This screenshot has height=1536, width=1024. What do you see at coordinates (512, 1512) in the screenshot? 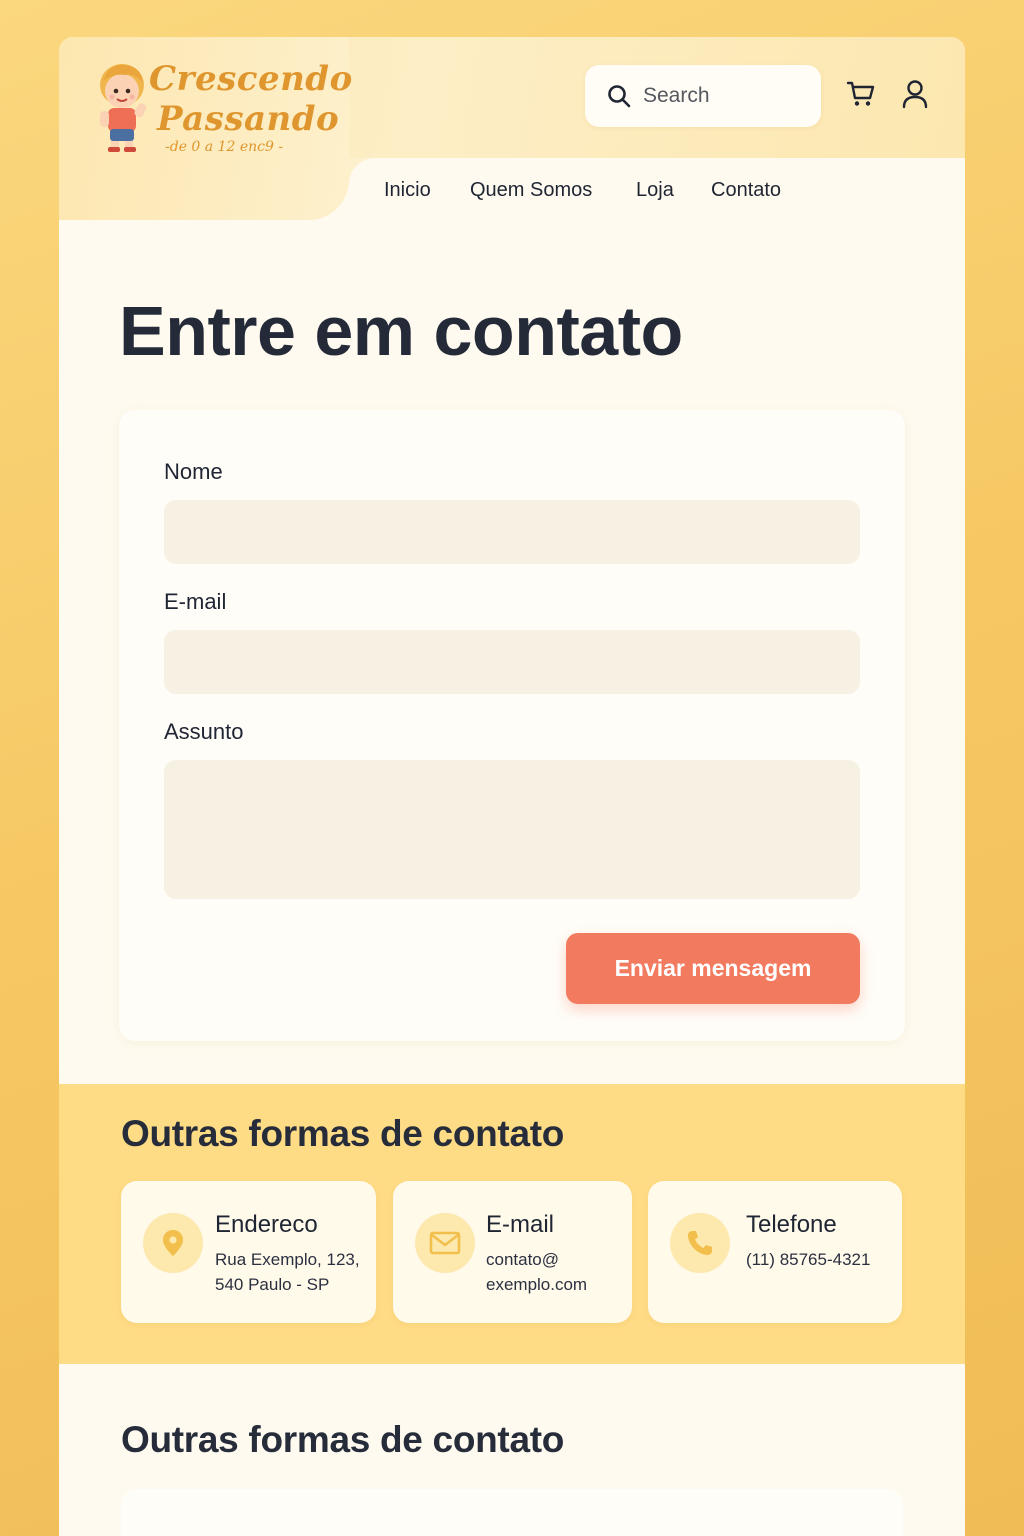
I see `second-section-card` at bounding box center [512, 1512].